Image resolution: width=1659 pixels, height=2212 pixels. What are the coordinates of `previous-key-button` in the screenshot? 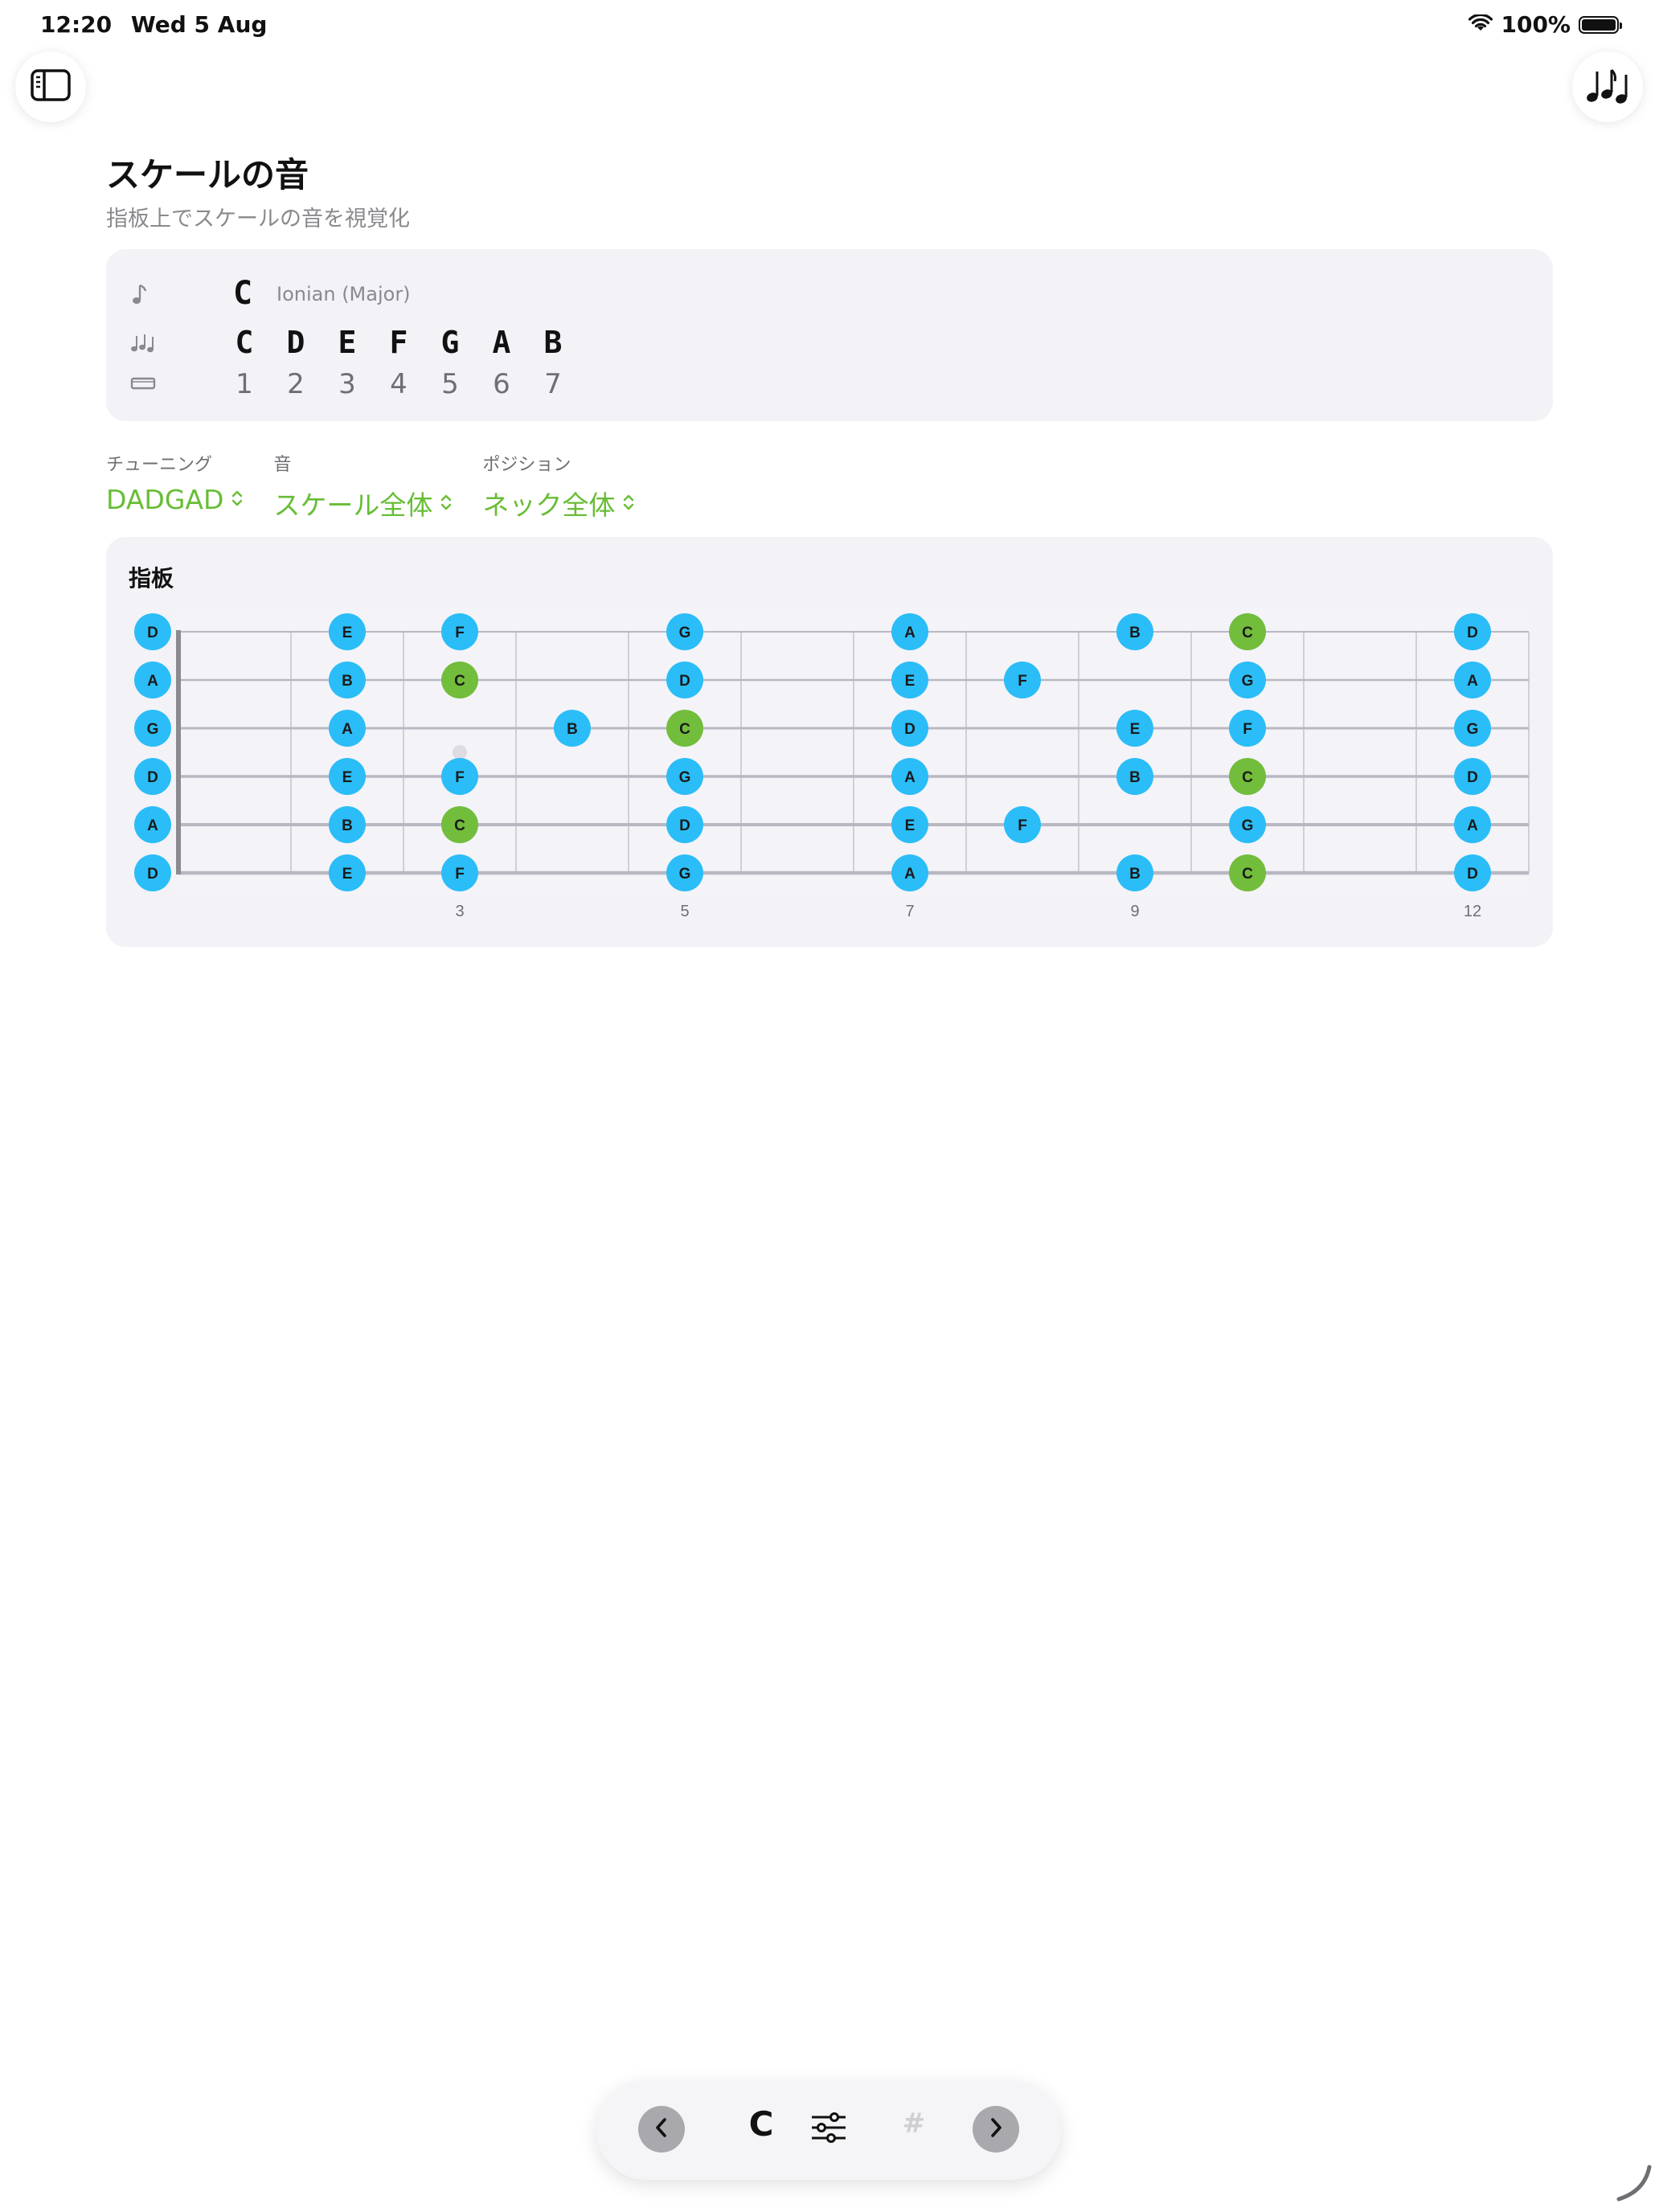 It's located at (661, 2129).